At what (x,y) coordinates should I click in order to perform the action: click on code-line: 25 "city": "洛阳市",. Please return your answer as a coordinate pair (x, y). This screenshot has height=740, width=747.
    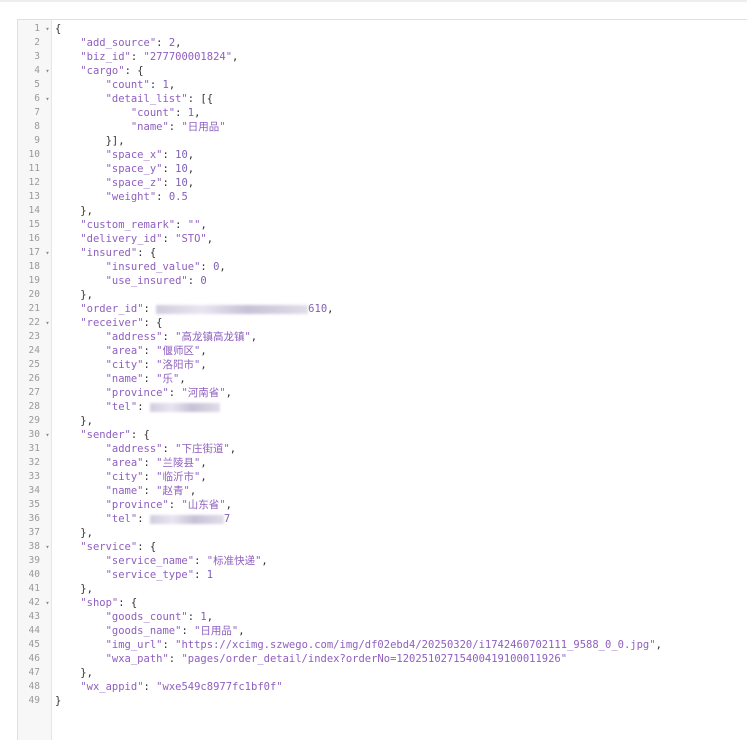
    Looking at the image, I should click on (382, 365).